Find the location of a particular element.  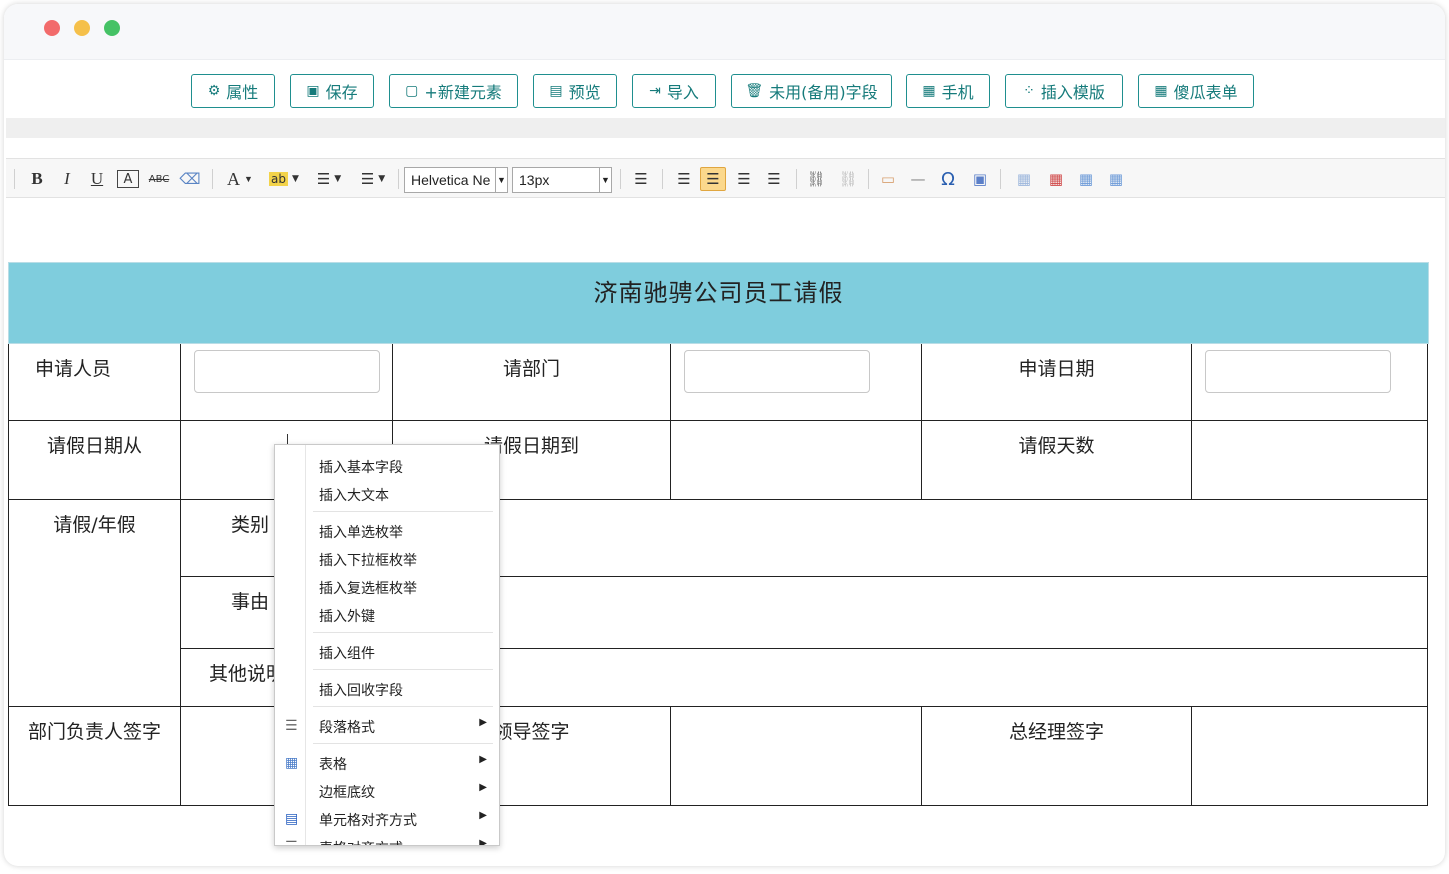

font-border-button: A is located at coordinates (128, 179).